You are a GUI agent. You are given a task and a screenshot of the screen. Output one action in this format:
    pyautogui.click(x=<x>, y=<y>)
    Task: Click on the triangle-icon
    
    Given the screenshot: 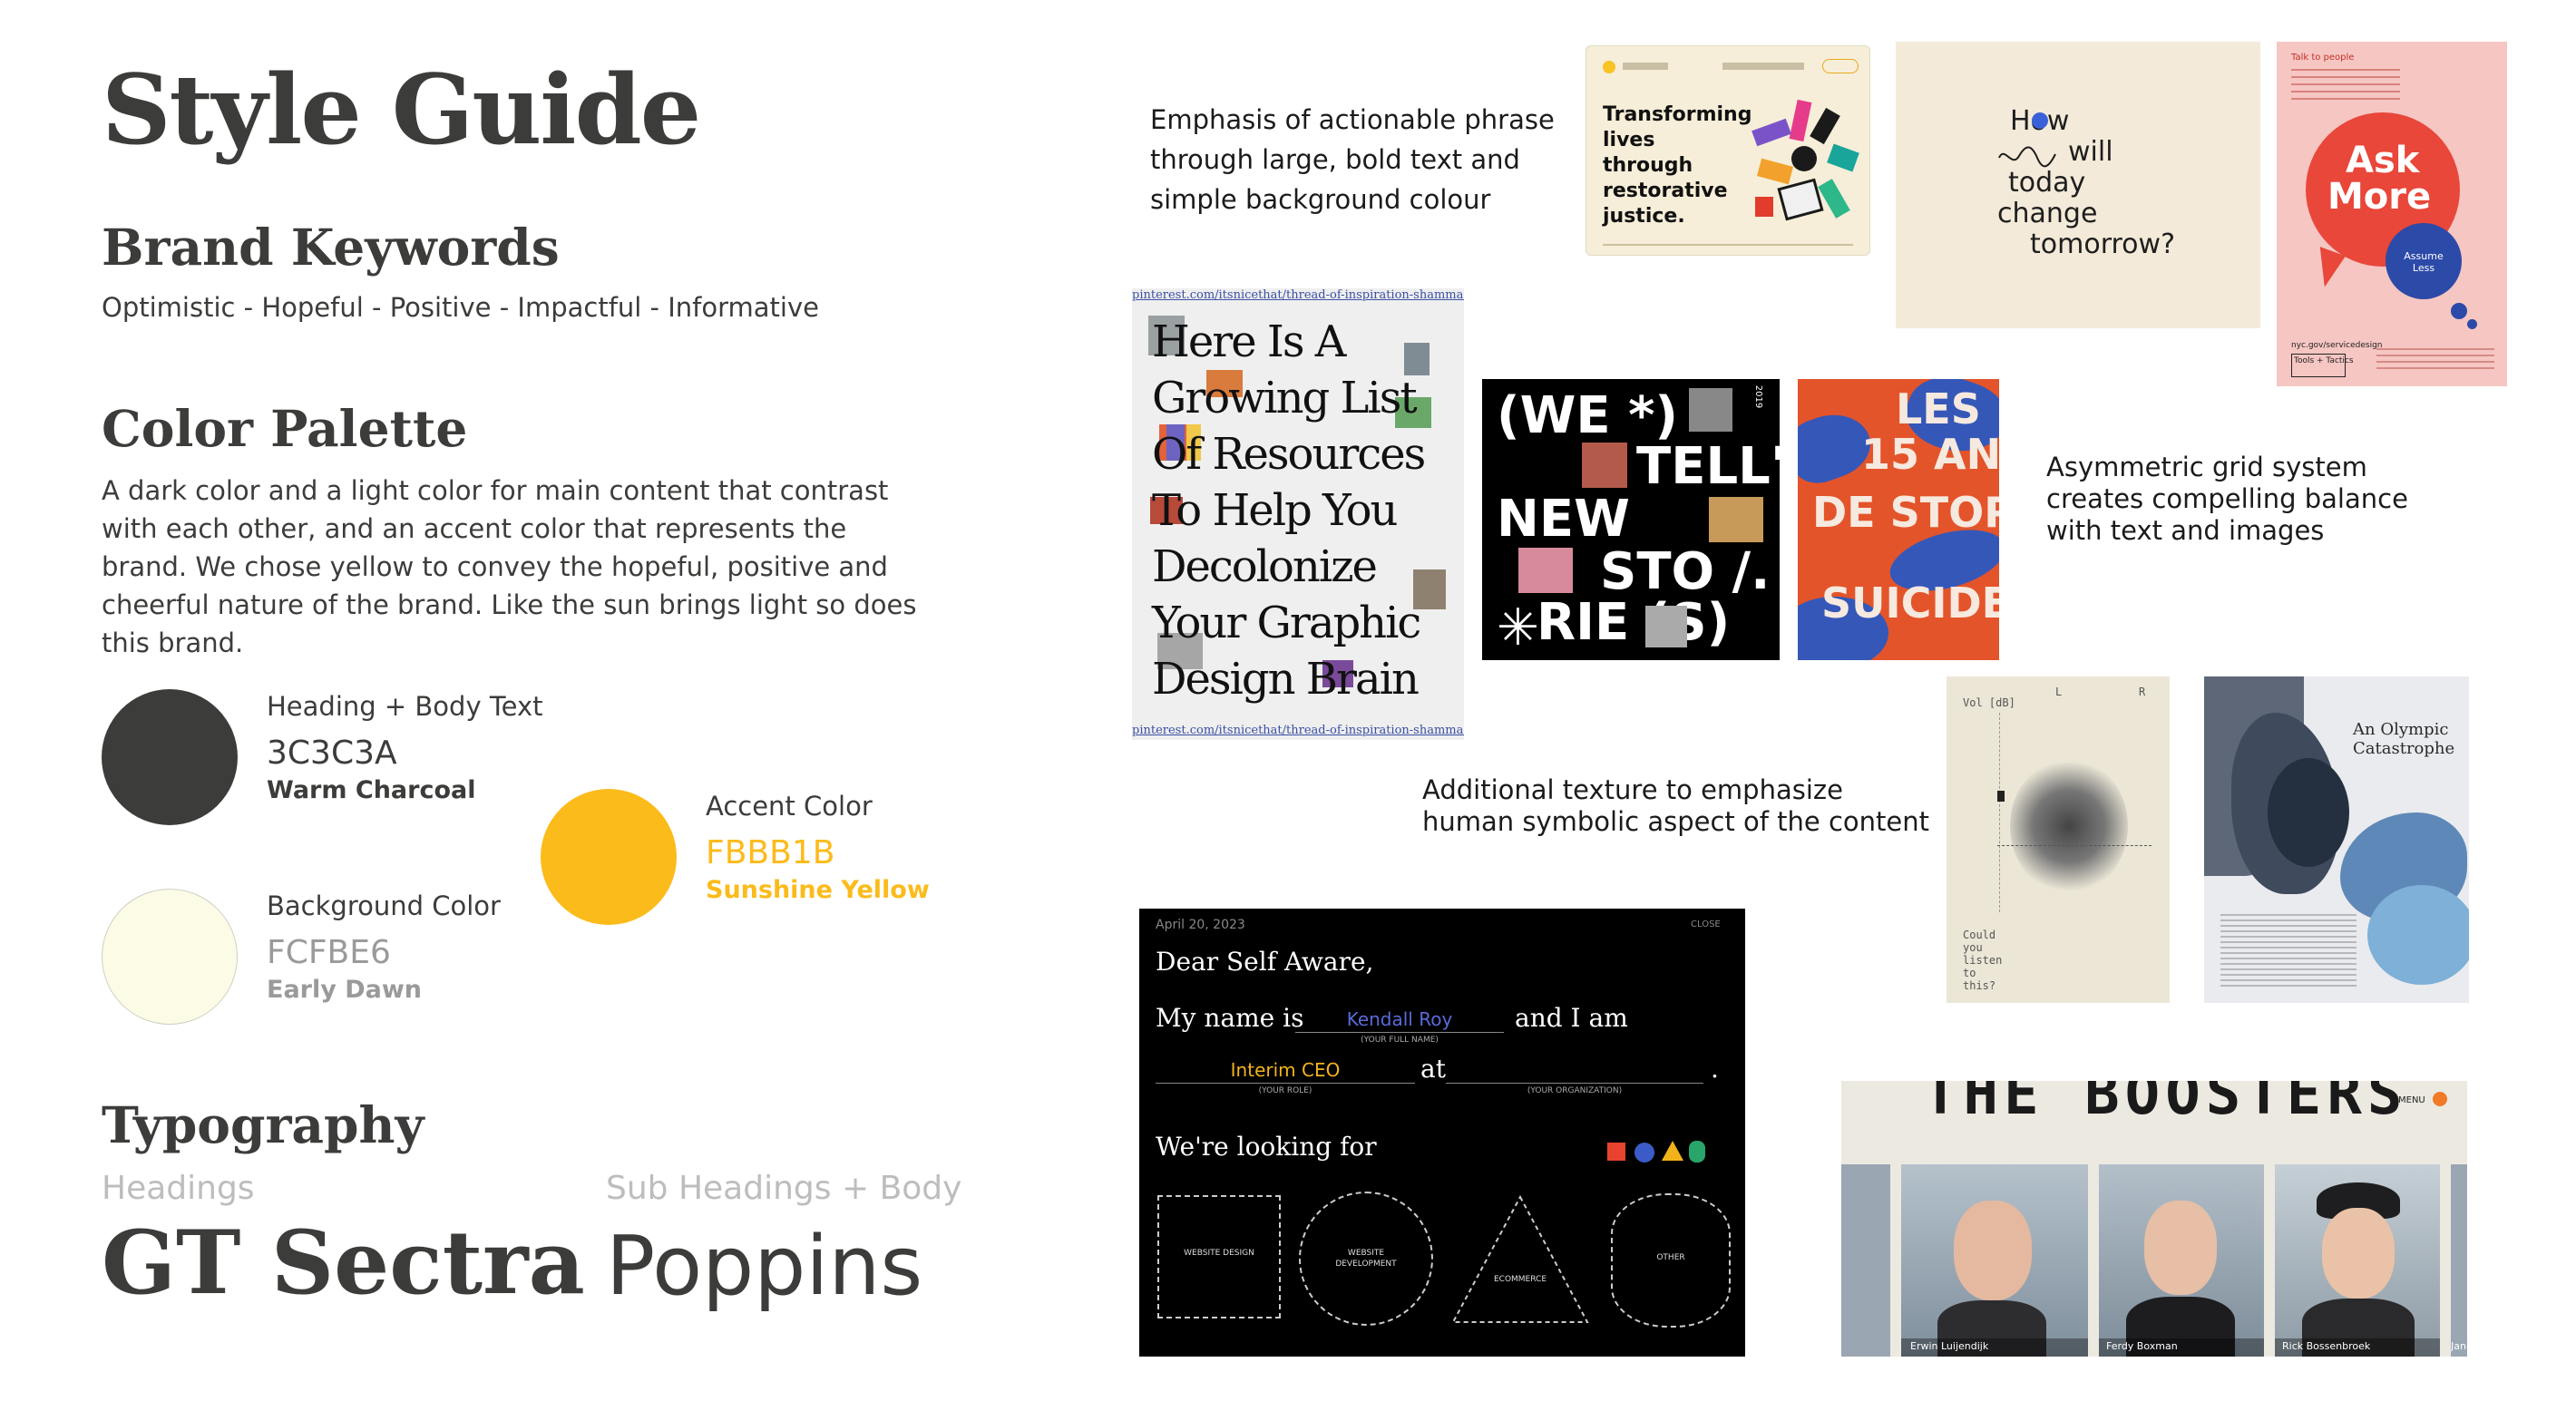 What is the action you would take?
    pyautogui.click(x=1672, y=1151)
    